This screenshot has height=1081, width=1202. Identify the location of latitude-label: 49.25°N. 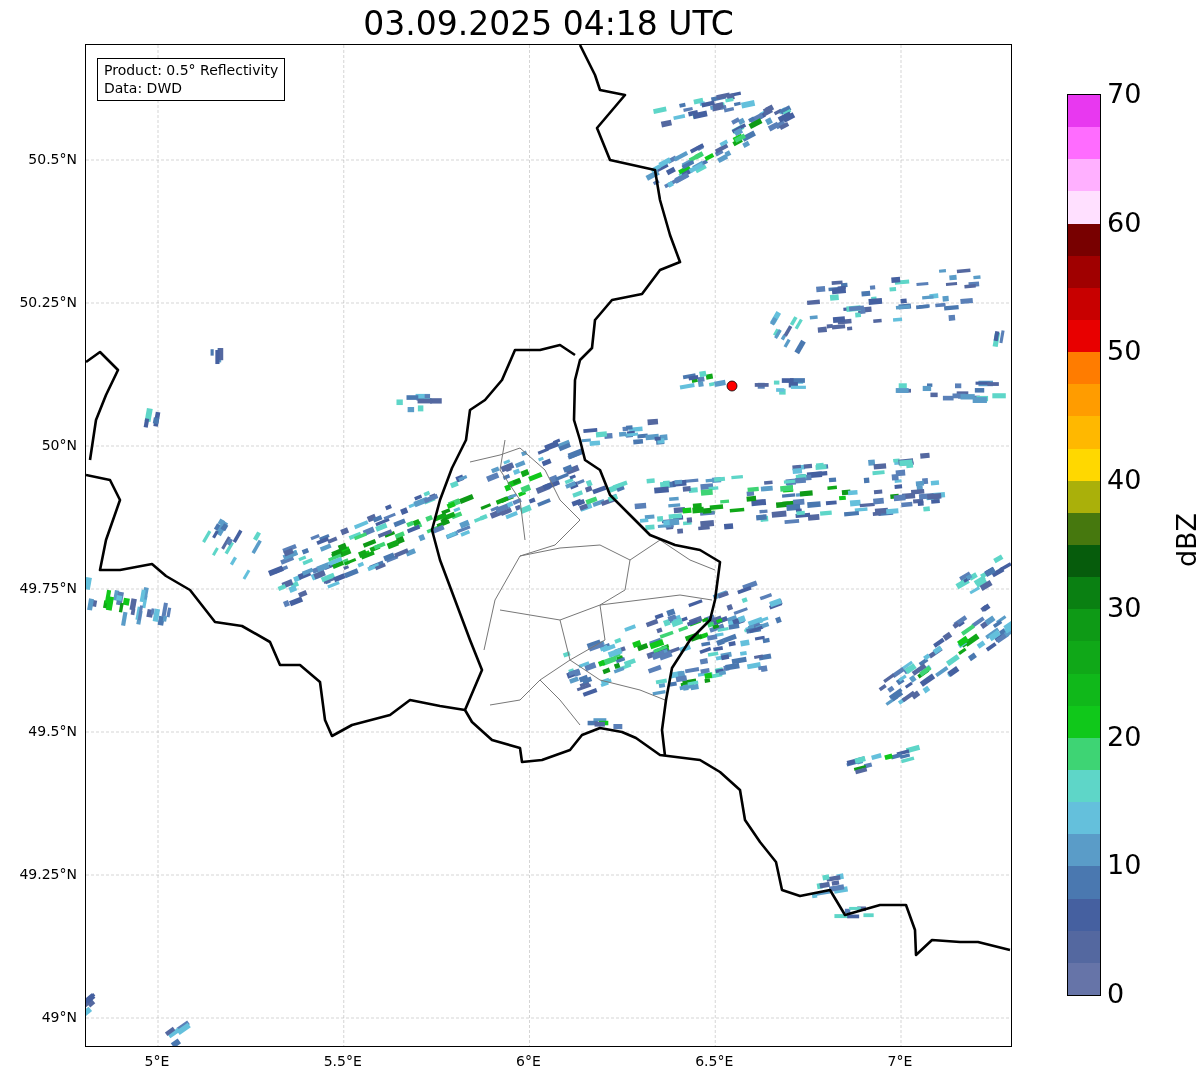
(48, 874).